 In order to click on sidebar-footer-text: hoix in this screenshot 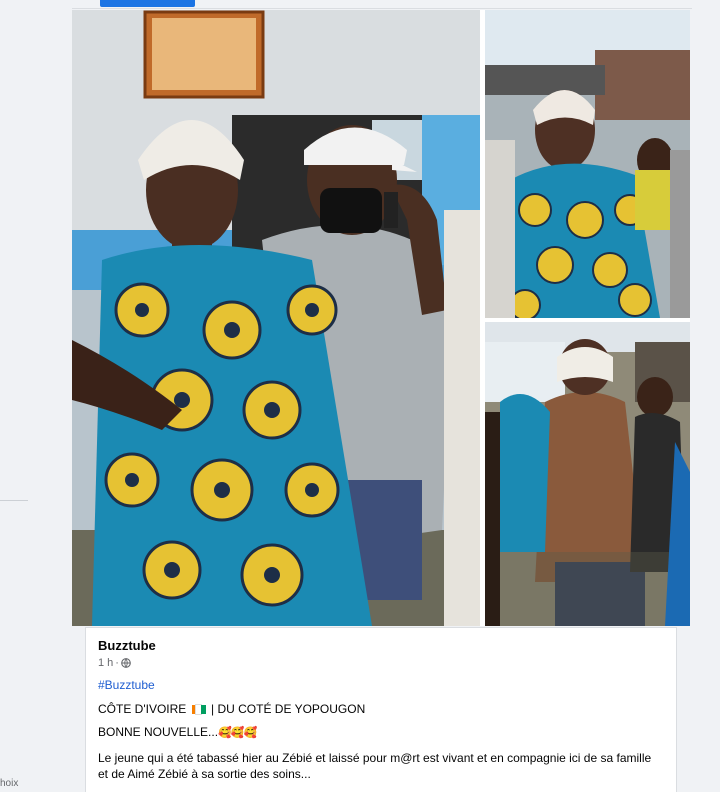, I will do `click(9, 783)`.